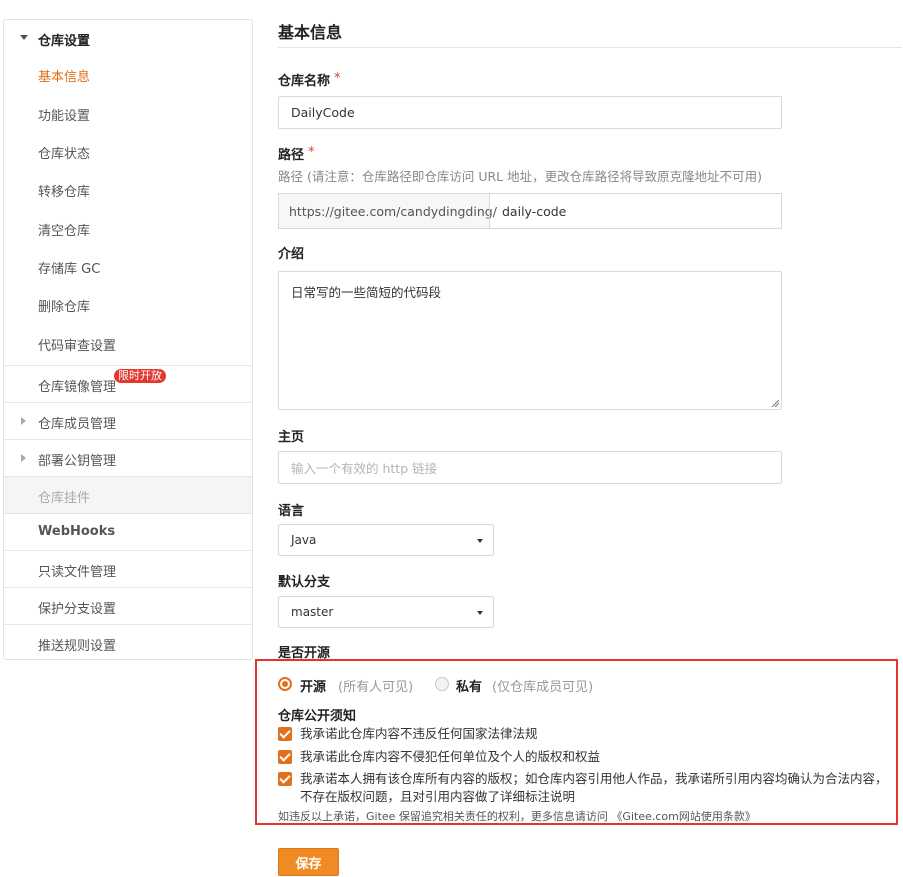 This screenshot has height=877, width=903. Describe the element at coordinates (543, 687) in the screenshot. I see `radio-private-note: (仅仓库成员可见)` at that location.